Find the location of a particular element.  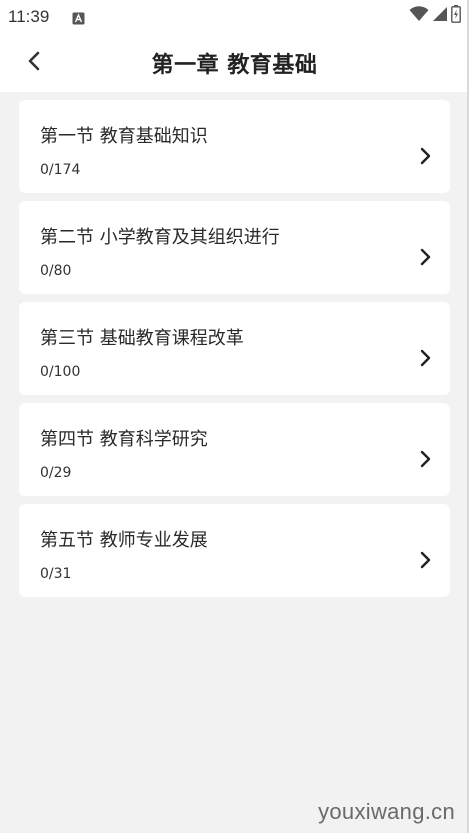

section-card: 第二节 小学教育及其组织进行 0/80 is located at coordinates (234, 247).